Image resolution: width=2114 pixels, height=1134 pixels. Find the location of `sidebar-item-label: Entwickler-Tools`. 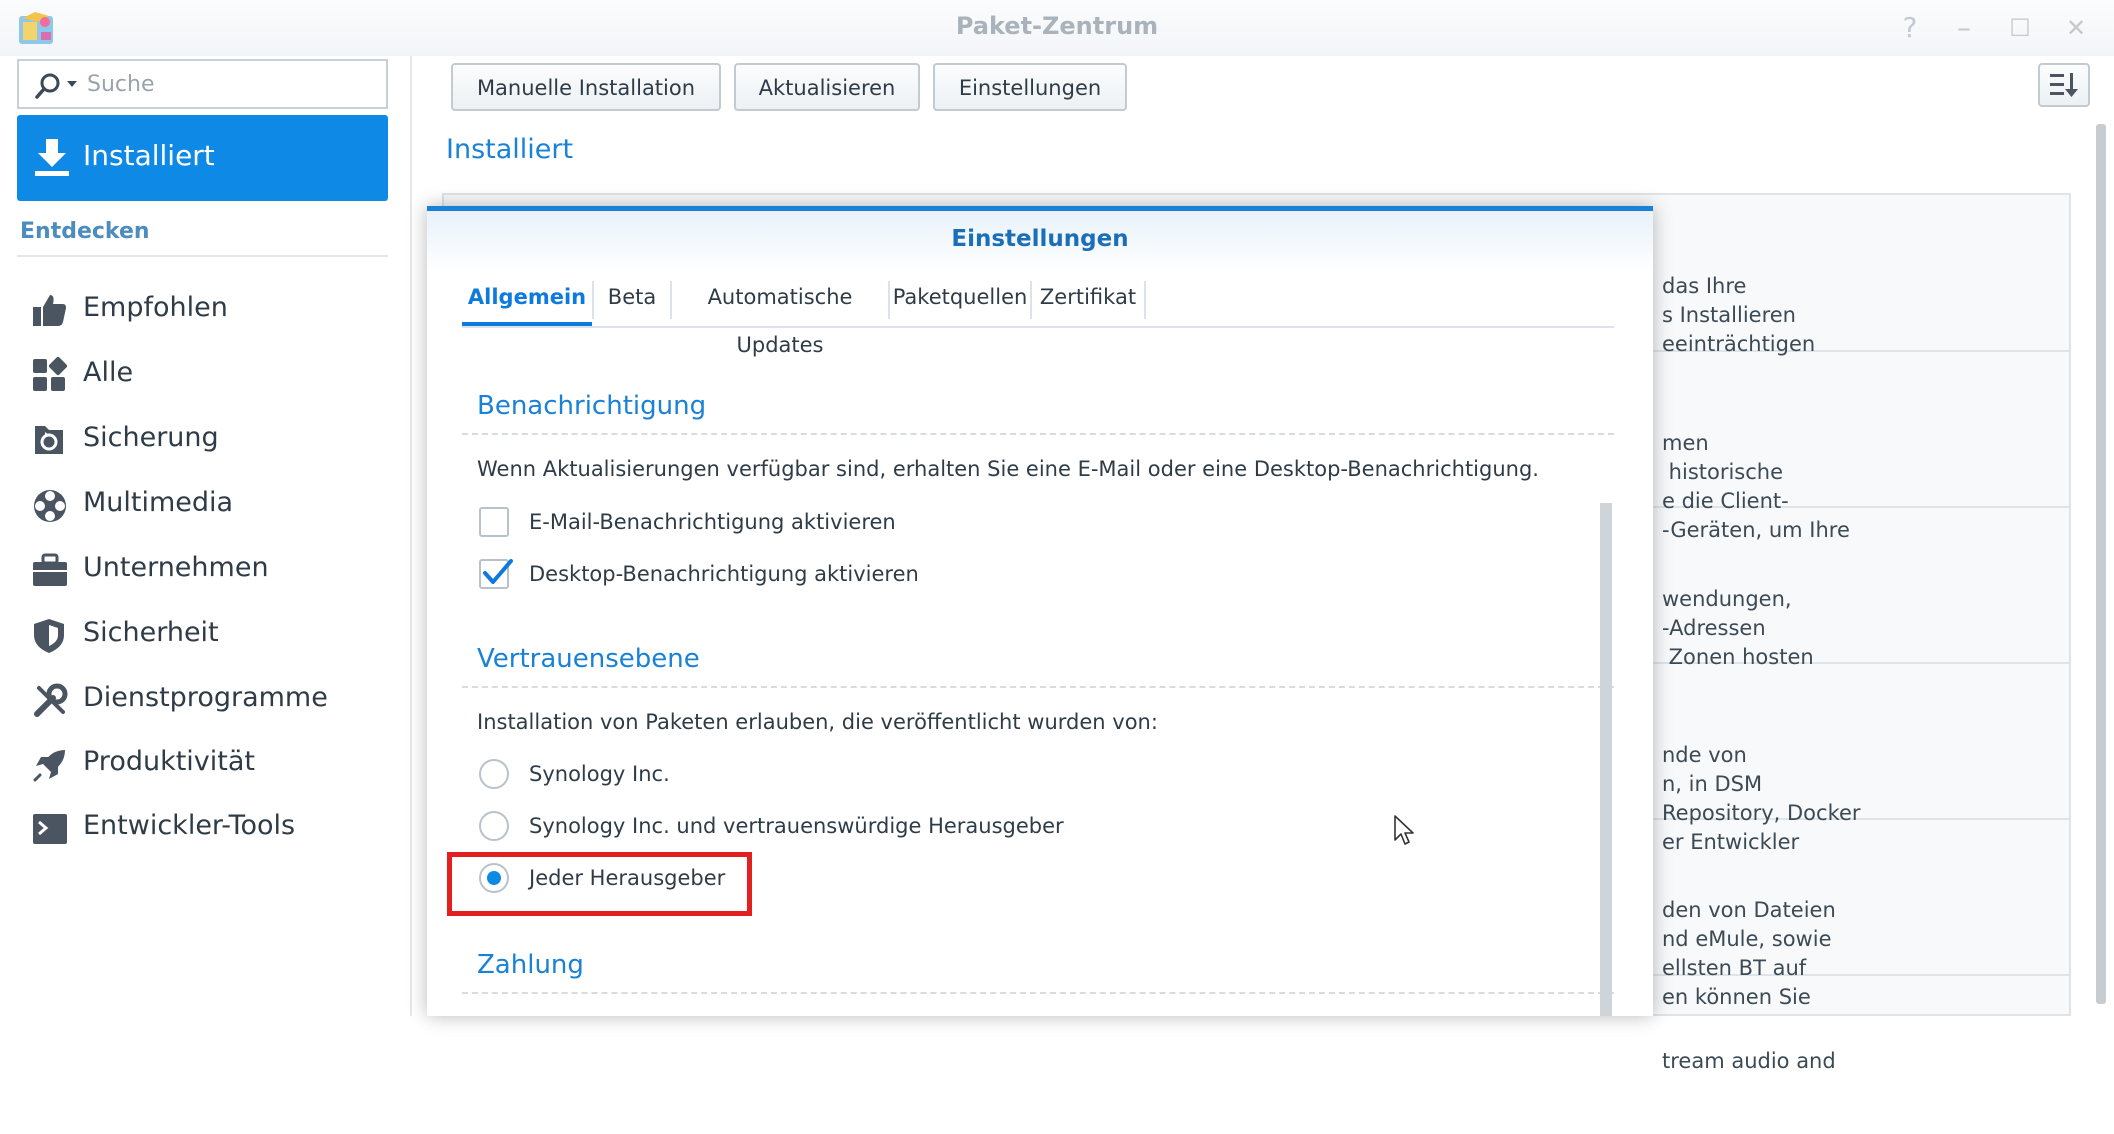

sidebar-item-label: Entwickler-Tools is located at coordinates (189, 825).